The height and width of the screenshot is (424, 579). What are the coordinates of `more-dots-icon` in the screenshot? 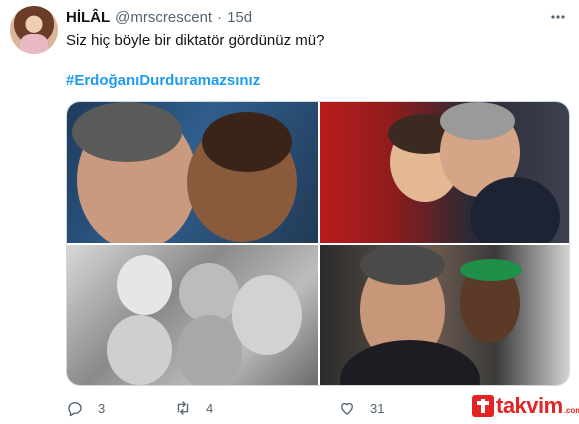 It's located at (558, 17).